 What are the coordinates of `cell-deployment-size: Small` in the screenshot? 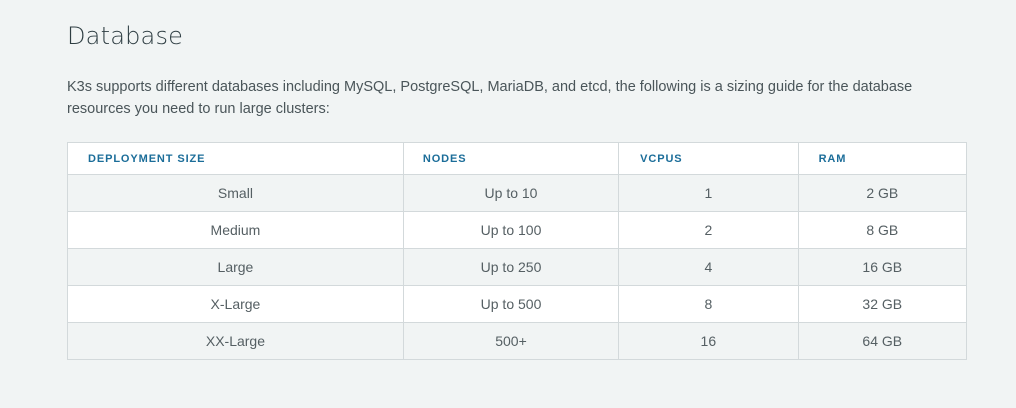 It's located at (235, 193).